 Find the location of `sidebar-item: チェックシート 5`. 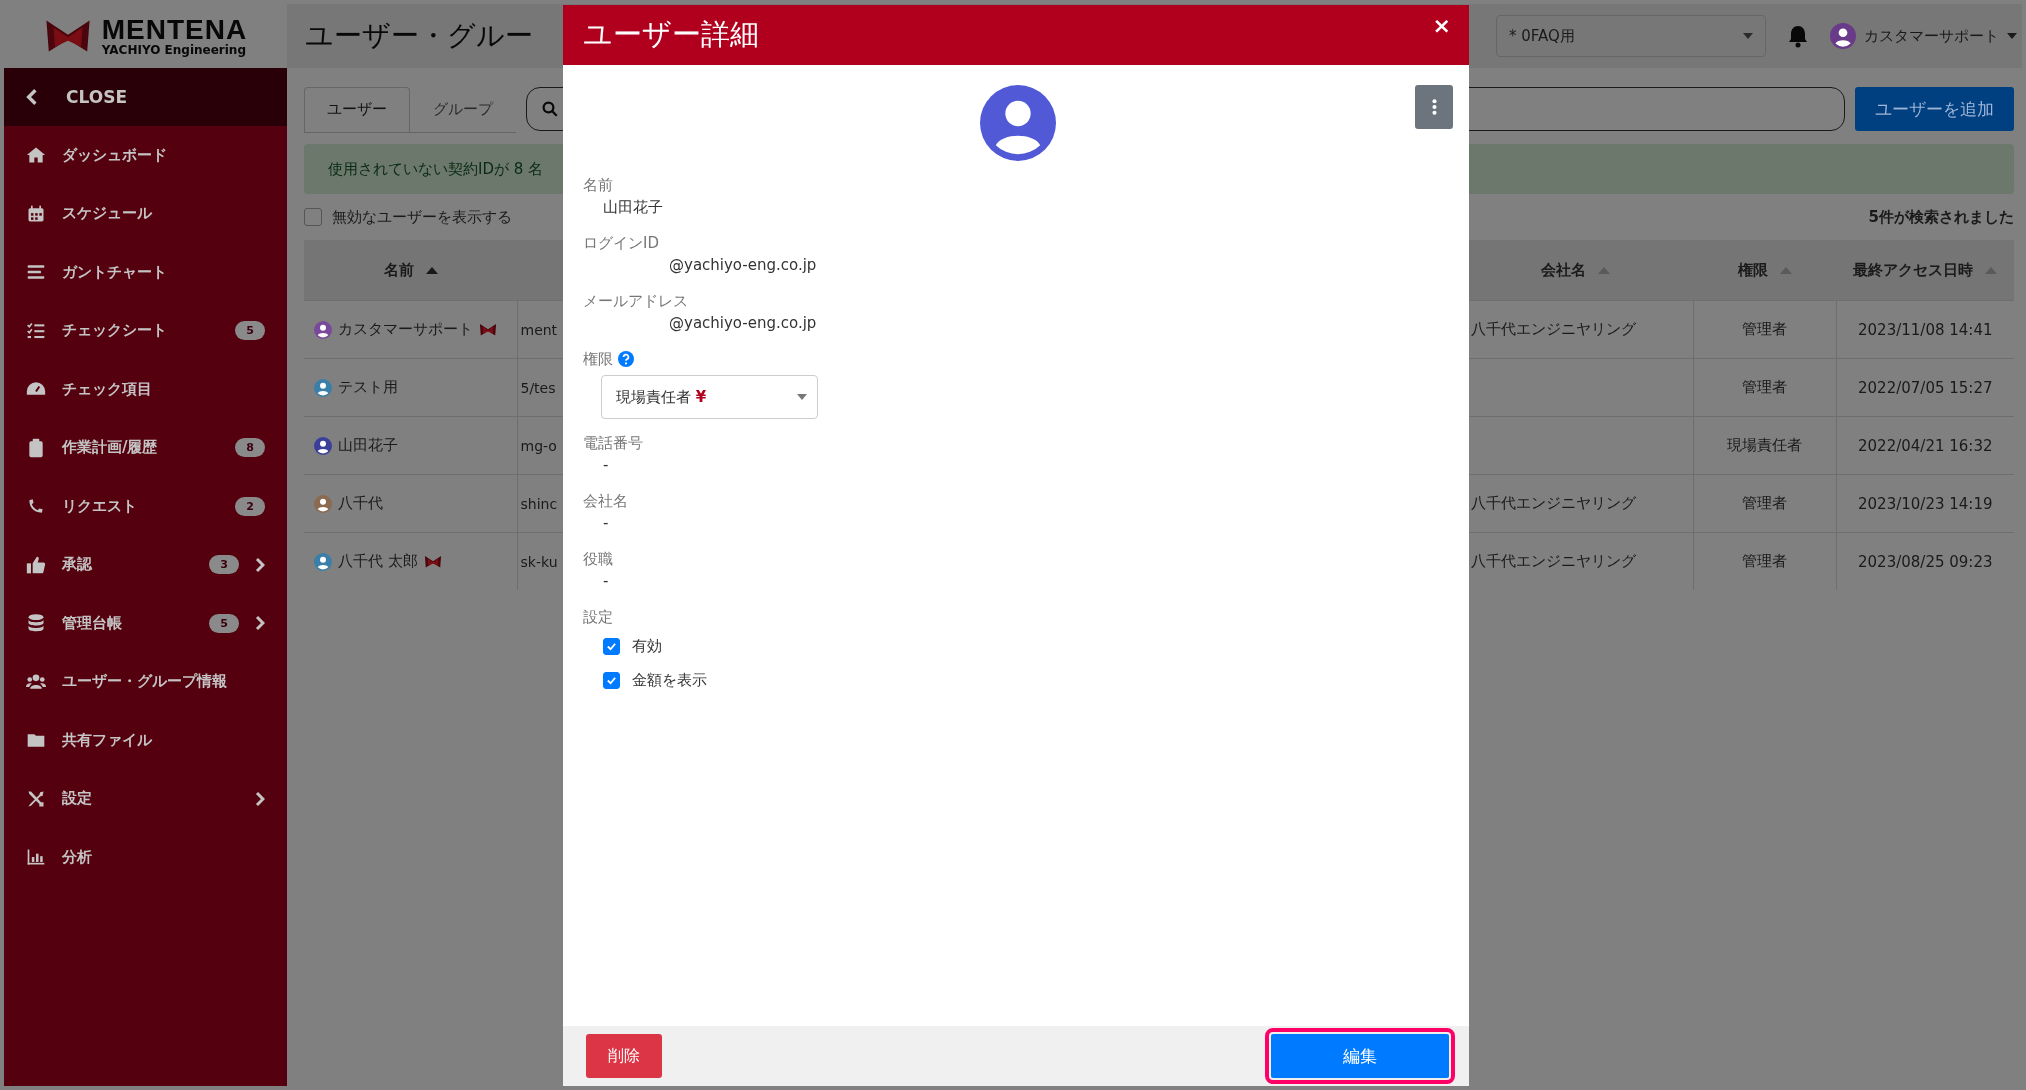

sidebar-item: チェックシート 5 is located at coordinates (145, 330).